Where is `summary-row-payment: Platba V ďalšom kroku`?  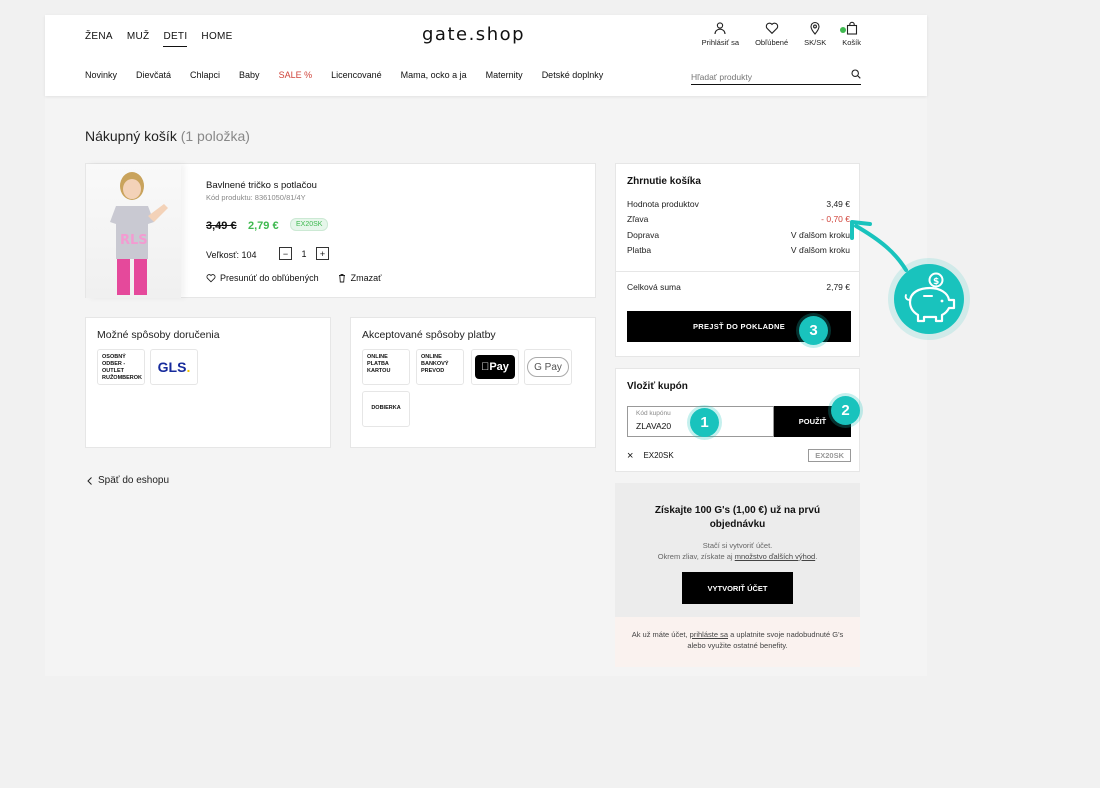
summary-row-payment: Platba V ďalšom kroku is located at coordinates (738, 250).